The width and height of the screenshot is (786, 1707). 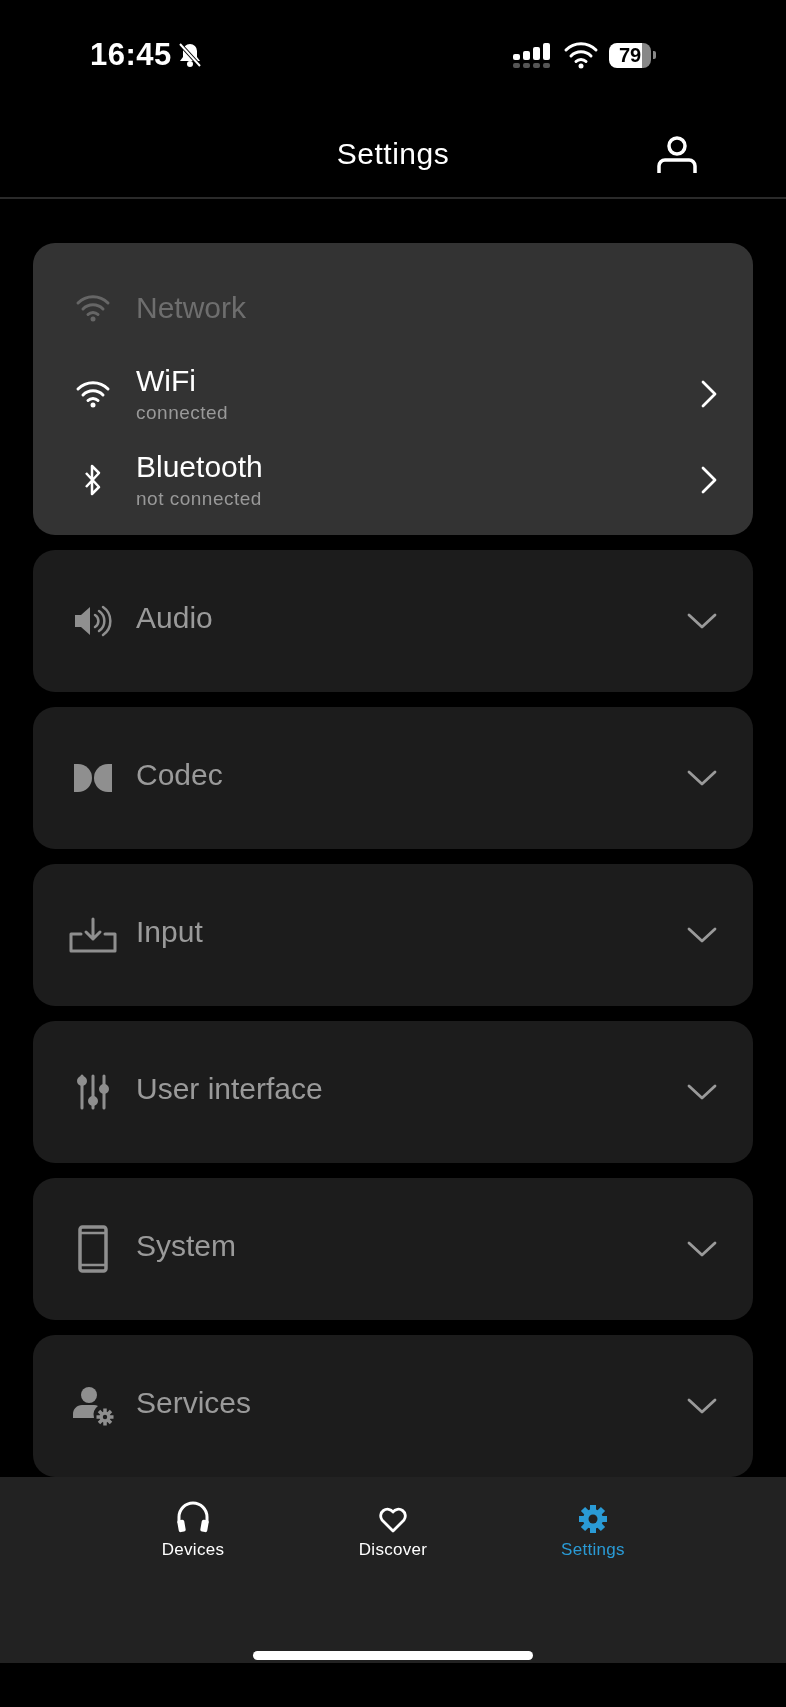 What do you see at coordinates (390, 394) in the screenshot?
I see `network-row: WiFi connected` at bounding box center [390, 394].